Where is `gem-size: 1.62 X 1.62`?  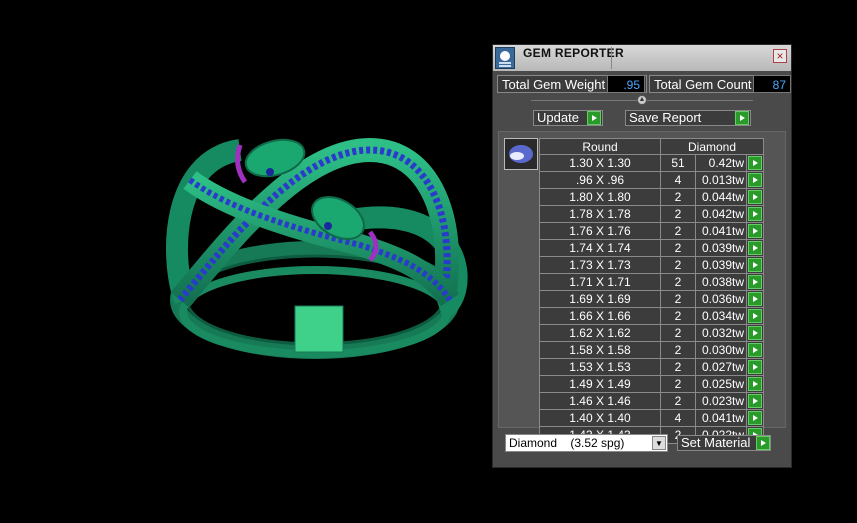 gem-size: 1.62 X 1.62 is located at coordinates (600, 333).